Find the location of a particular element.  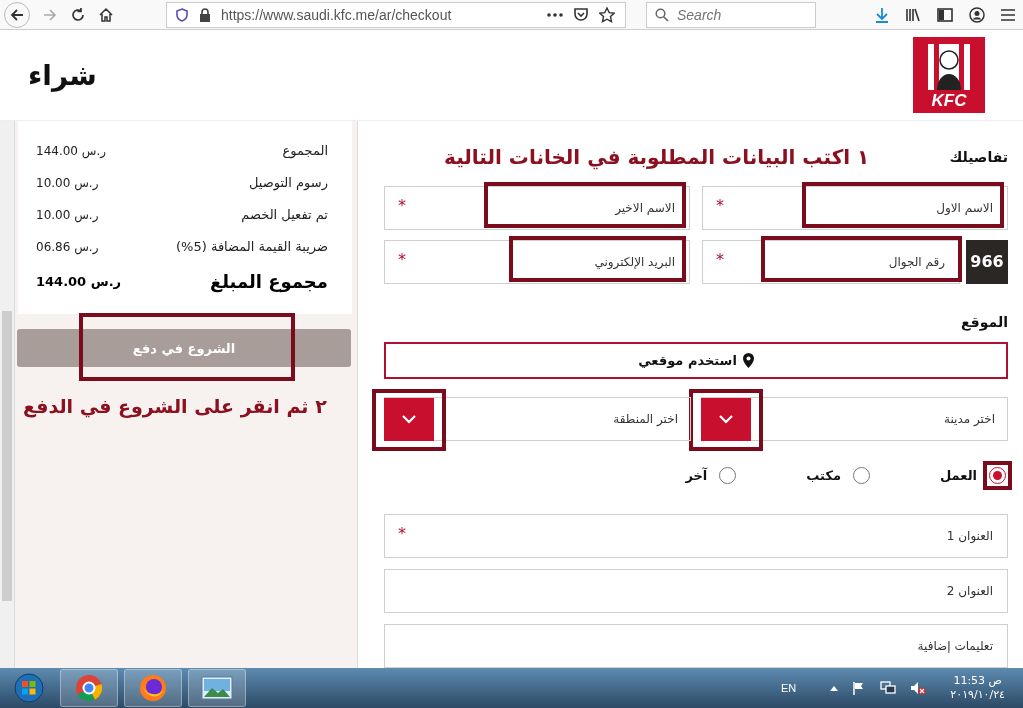

input-field: تعليمات إضافية is located at coordinates (696, 646).